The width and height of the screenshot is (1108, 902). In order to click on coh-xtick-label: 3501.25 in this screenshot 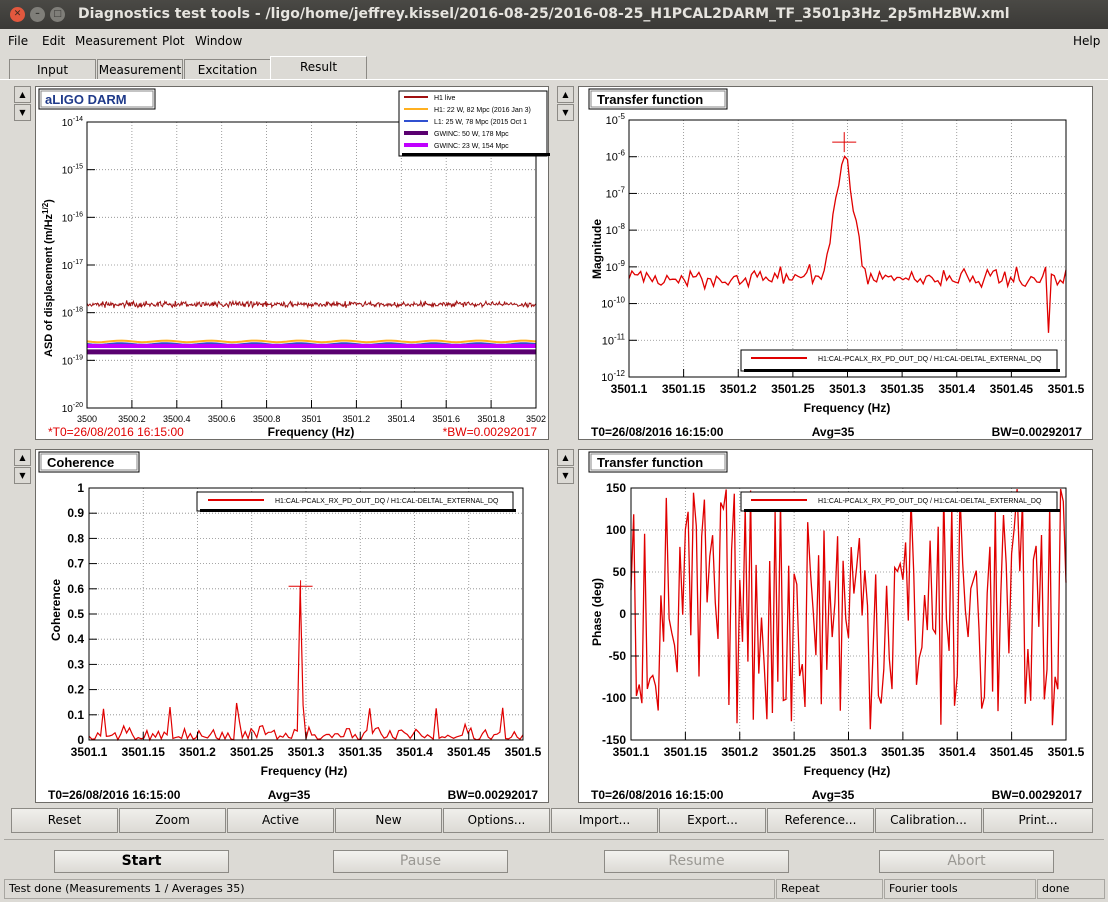, I will do `click(252, 752)`.